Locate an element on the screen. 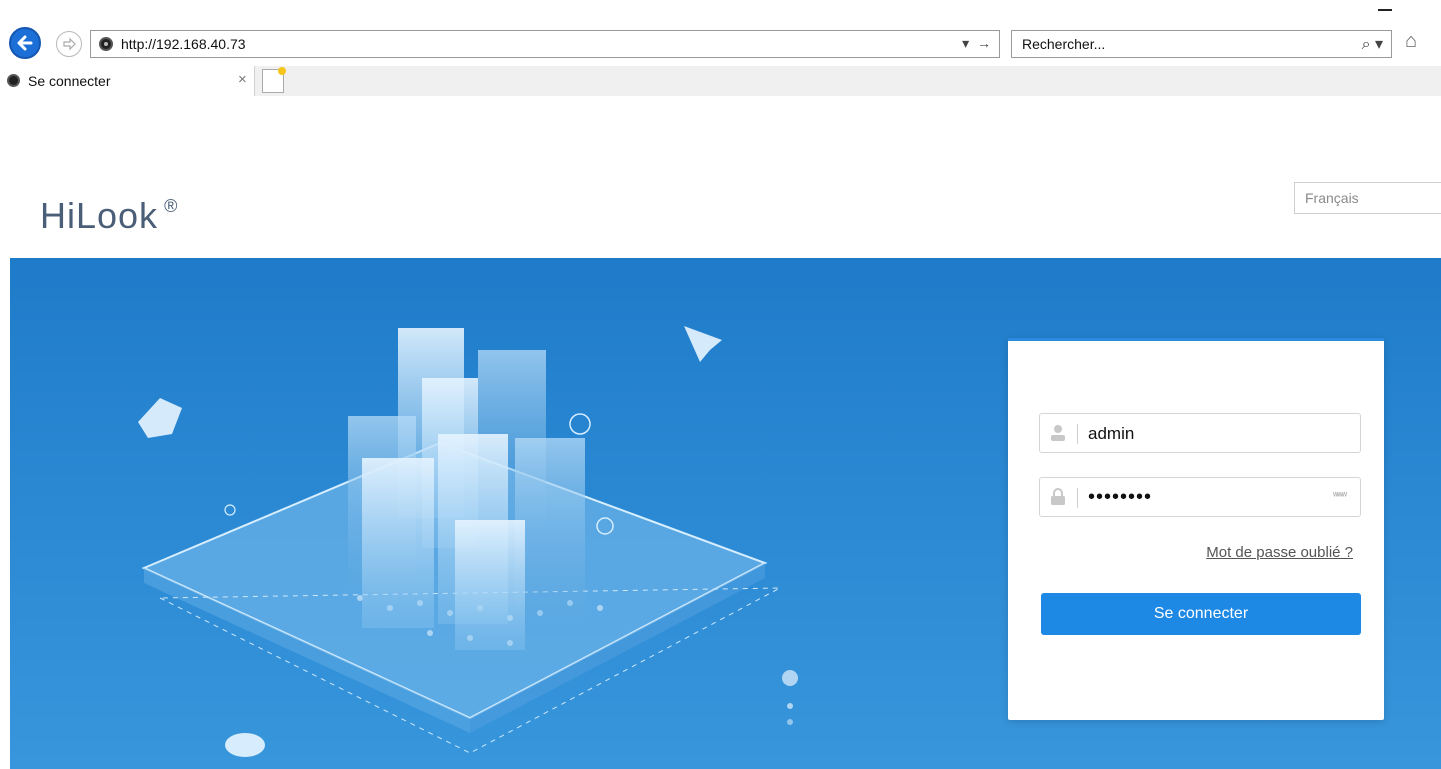 Image resolution: width=1441 pixels, height=769 pixels. logo-registered-mark: ® is located at coordinates (171, 206).